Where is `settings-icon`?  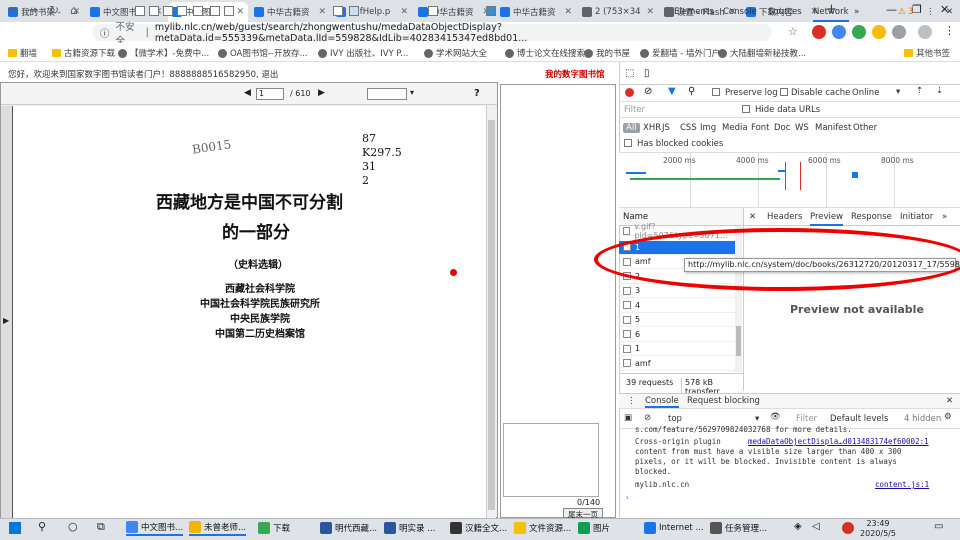
settings-icon is located at coordinates (491, 11).